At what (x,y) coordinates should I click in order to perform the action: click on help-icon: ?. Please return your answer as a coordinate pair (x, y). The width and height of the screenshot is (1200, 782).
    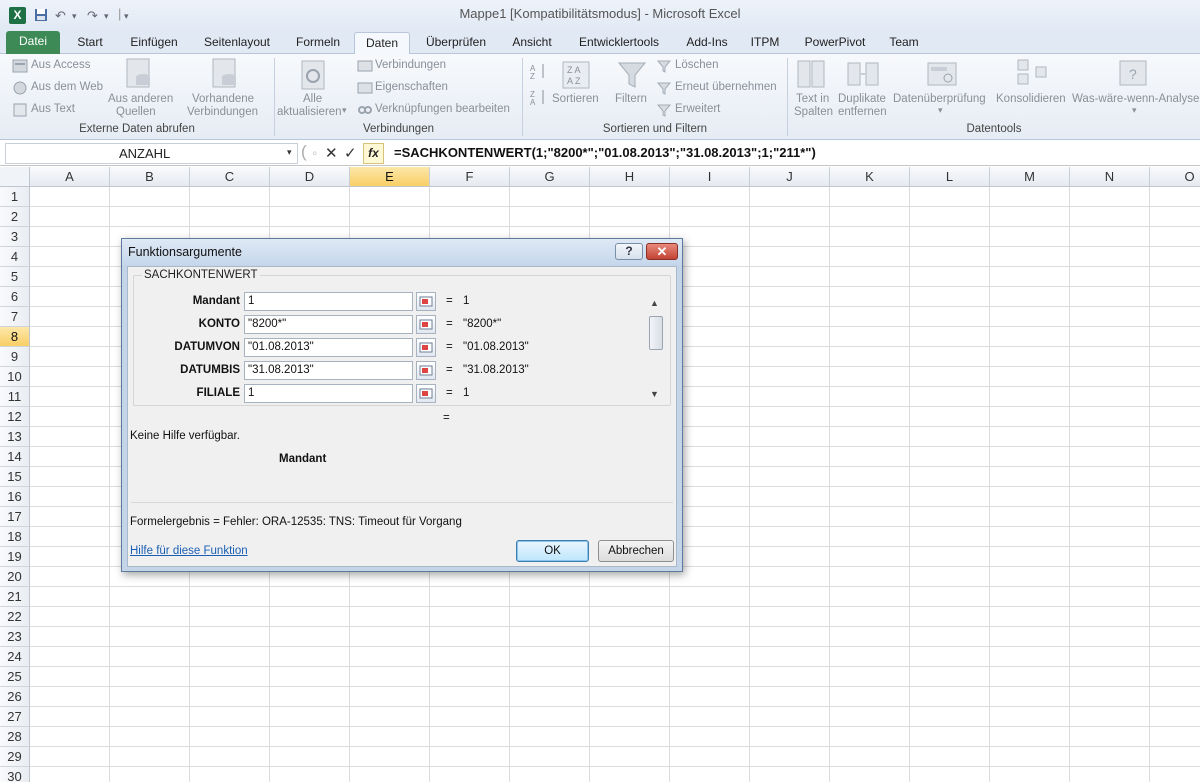
    Looking at the image, I should click on (629, 251).